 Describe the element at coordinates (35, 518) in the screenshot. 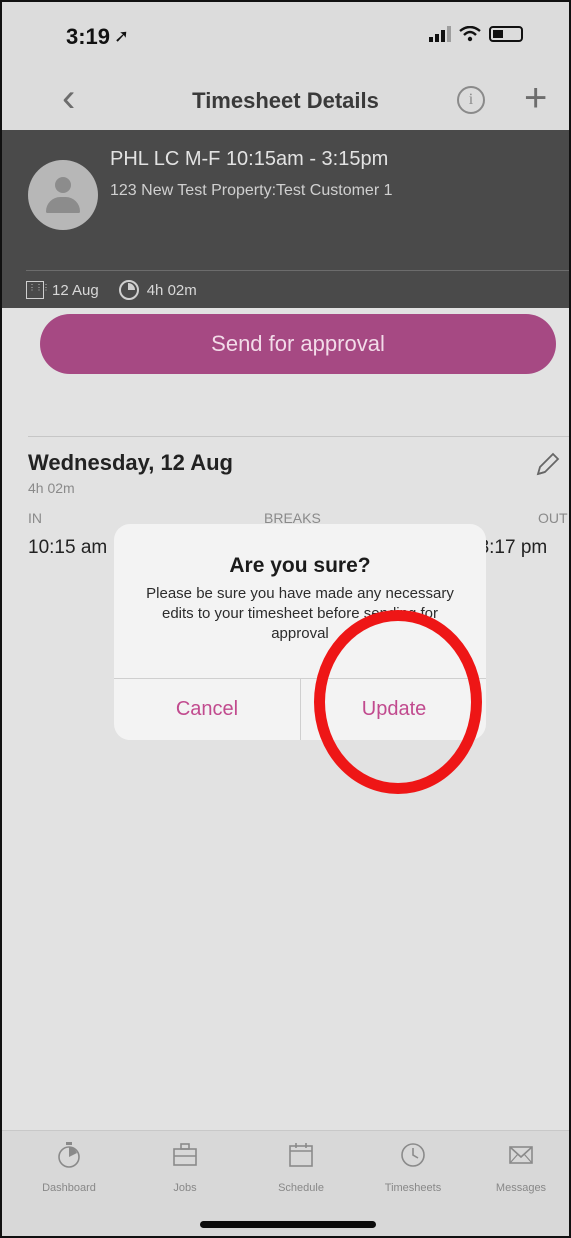

I see `in-label: IN` at that location.